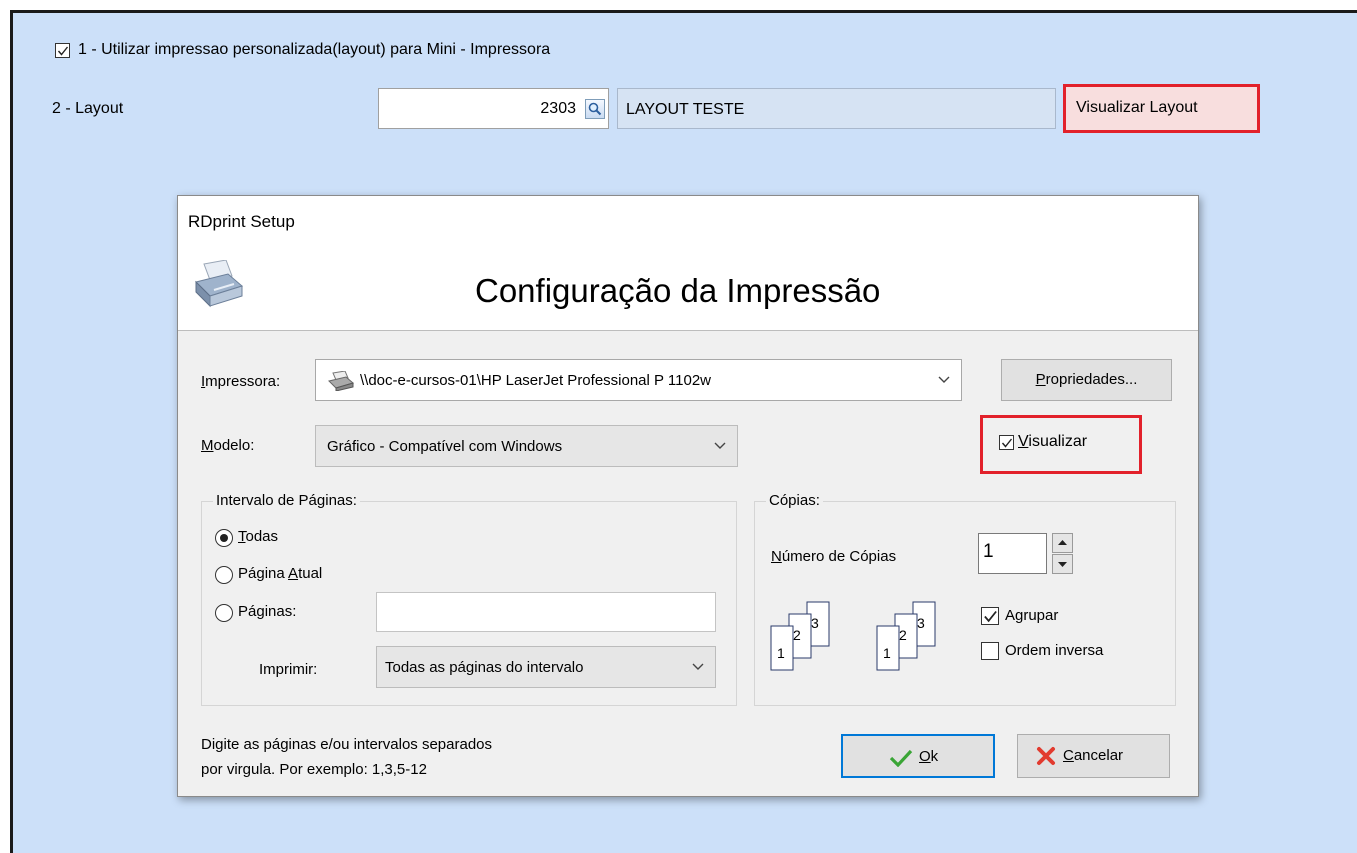 The image size is (1357, 853). What do you see at coordinates (493, 108) in the screenshot?
I see `layout-code-input: 2303` at bounding box center [493, 108].